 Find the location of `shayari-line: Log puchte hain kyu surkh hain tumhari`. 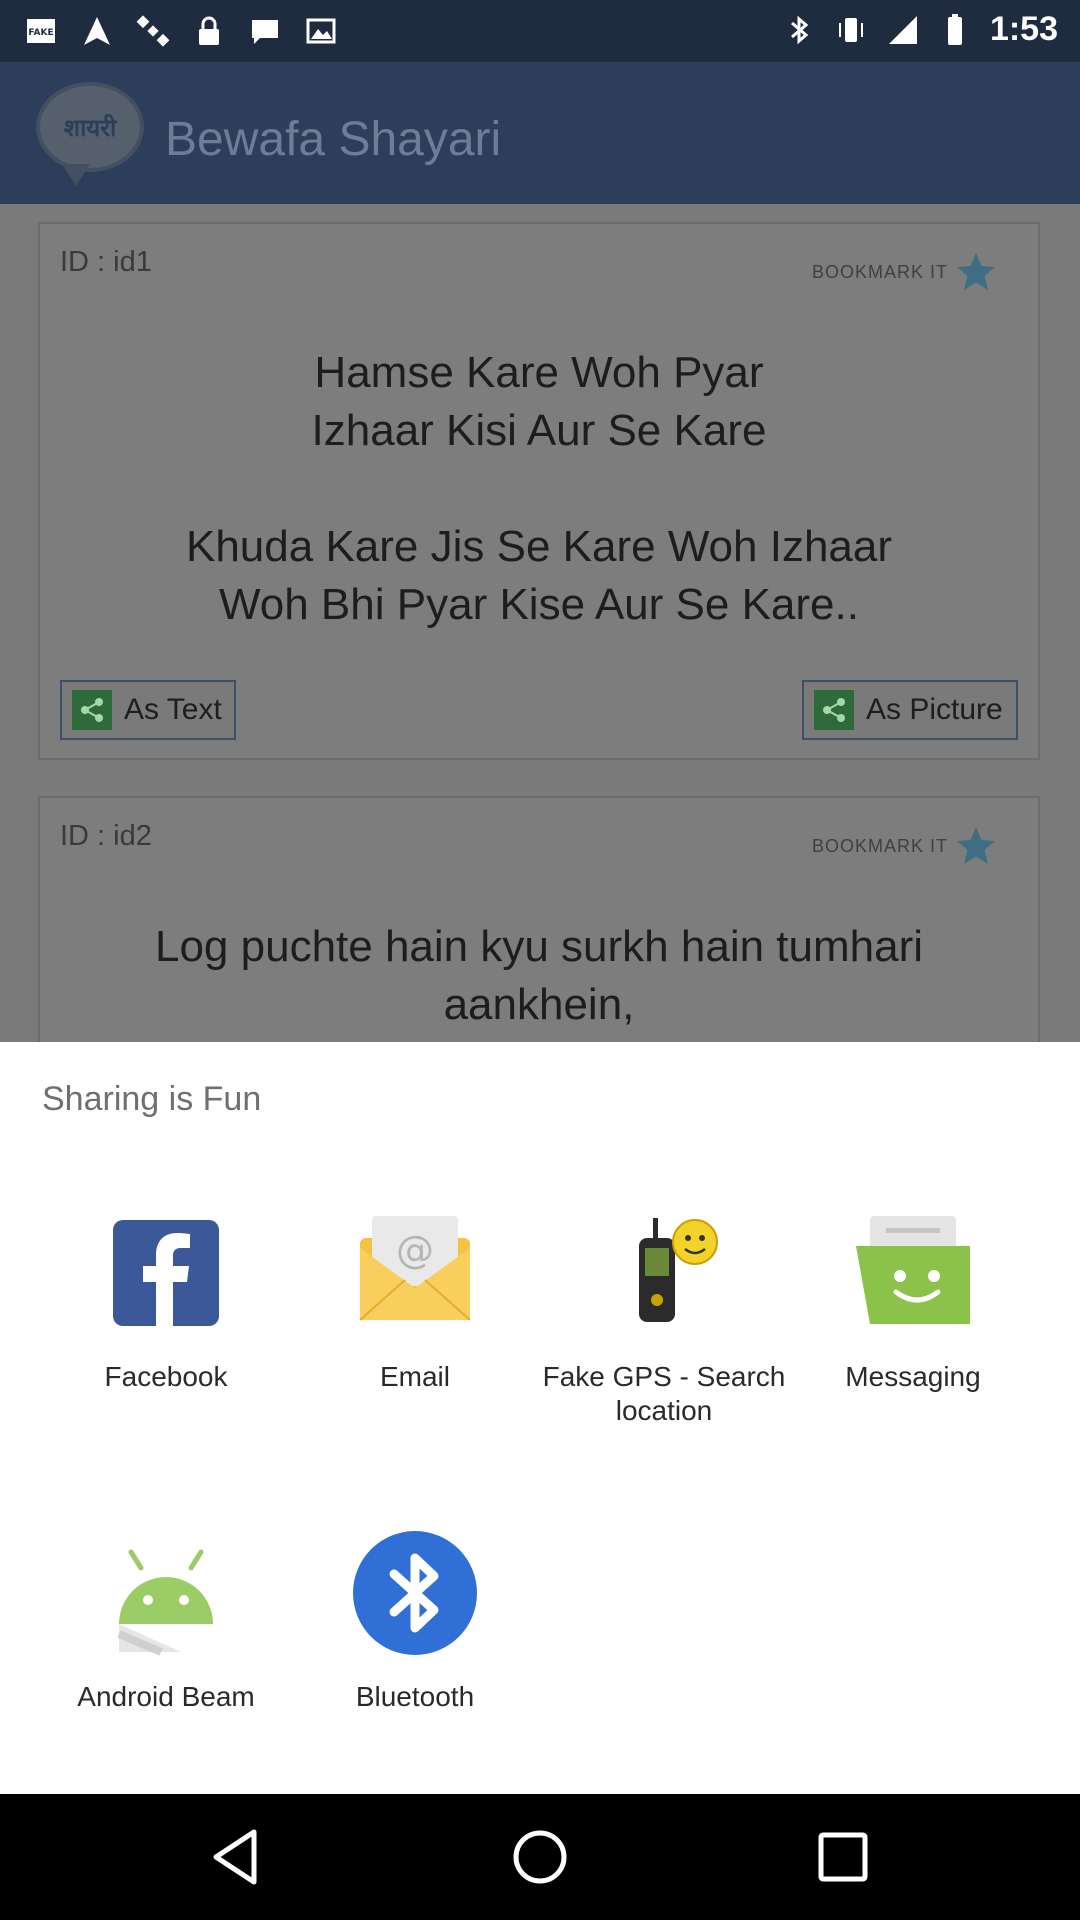

shayari-line: Log puchte hain kyu surkh hain tumhari is located at coordinates (539, 946).